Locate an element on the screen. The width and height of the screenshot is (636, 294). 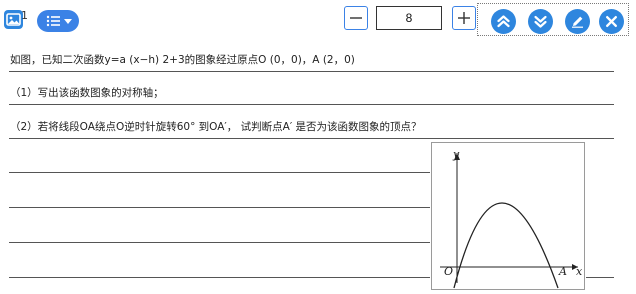
close-icon is located at coordinates (611, 21).